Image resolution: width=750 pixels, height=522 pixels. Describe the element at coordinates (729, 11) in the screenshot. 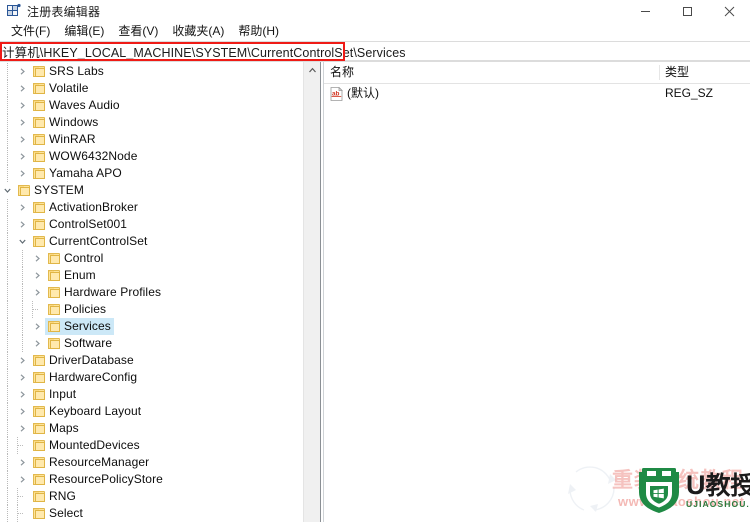

I see `close-button` at that location.